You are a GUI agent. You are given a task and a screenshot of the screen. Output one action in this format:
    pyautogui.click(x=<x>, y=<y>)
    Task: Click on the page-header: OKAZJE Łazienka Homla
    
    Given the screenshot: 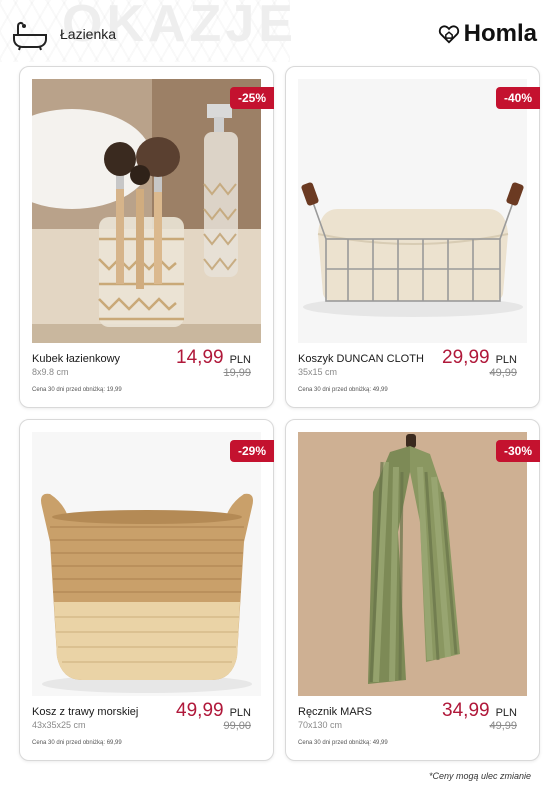 What is the action you would take?
    pyautogui.click(x=278, y=31)
    